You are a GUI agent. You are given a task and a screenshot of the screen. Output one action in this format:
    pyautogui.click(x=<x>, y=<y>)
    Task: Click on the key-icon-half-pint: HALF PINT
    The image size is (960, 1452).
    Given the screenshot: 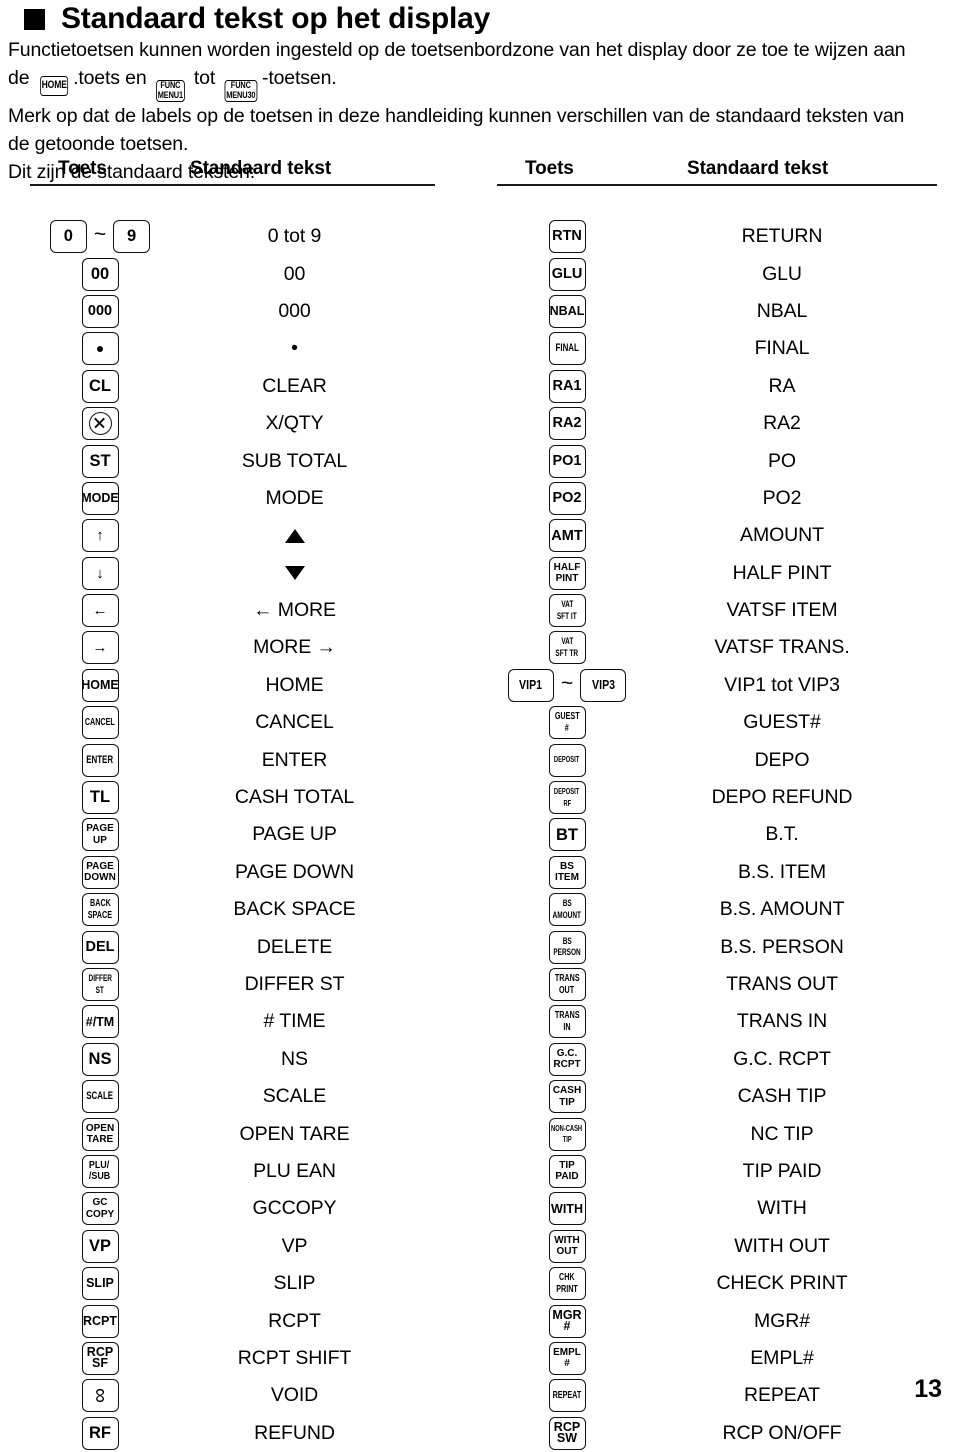 What is the action you would take?
    pyautogui.click(x=567, y=573)
    